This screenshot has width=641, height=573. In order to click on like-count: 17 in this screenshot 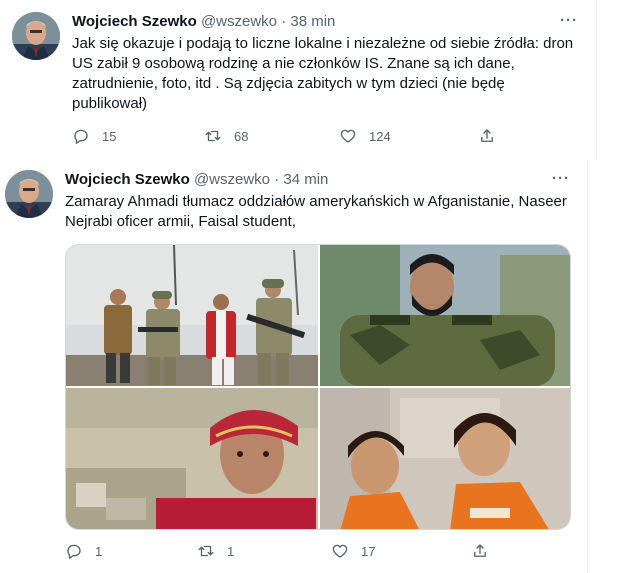, I will do `click(368, 551)`.